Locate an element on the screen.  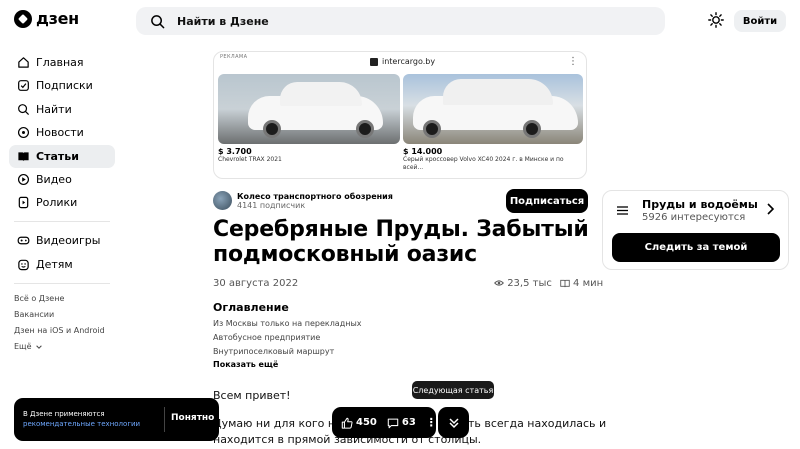
ad-price: $ 3.700 is located at coordinates (235, 151).